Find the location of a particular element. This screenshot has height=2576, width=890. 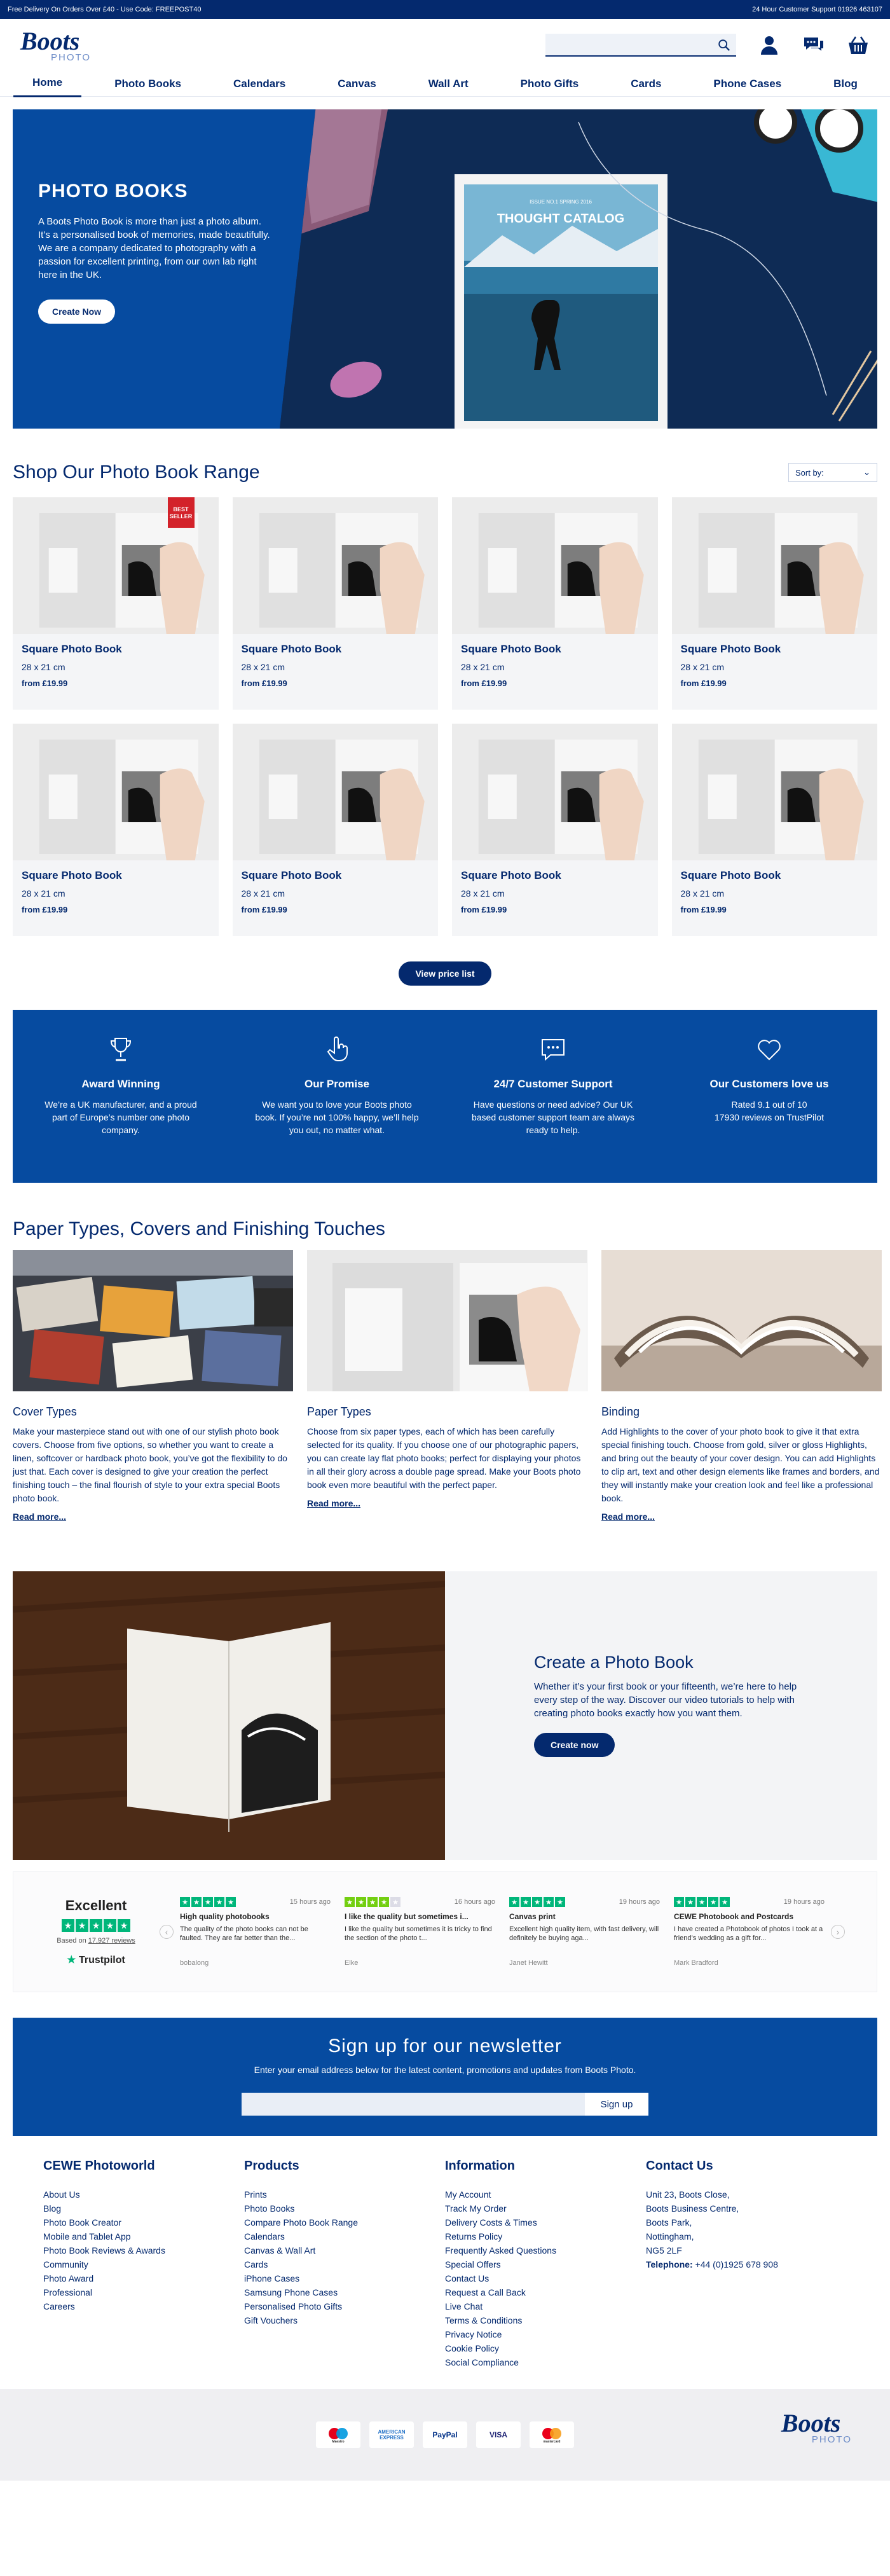

footer-link: iPhone Cases is located at coordinates (344, 2278).